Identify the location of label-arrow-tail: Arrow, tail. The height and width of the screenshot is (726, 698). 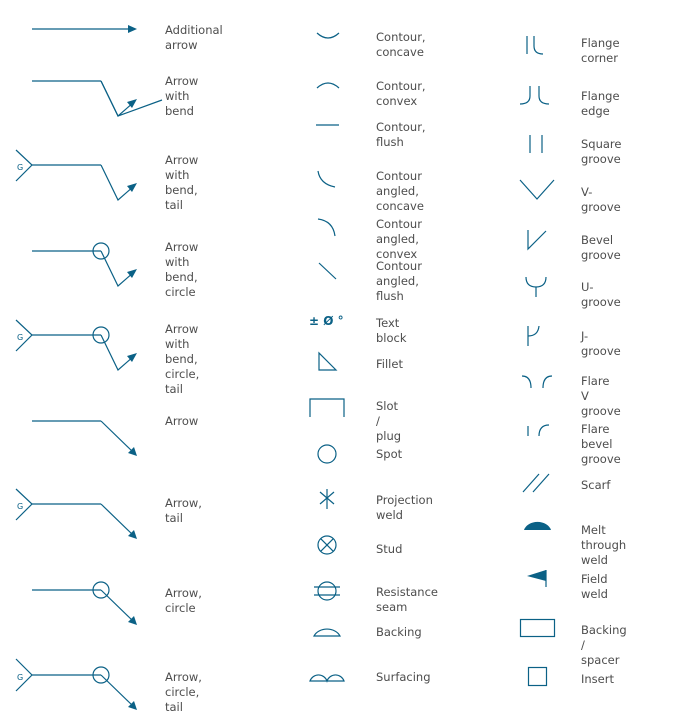
(183, 510).